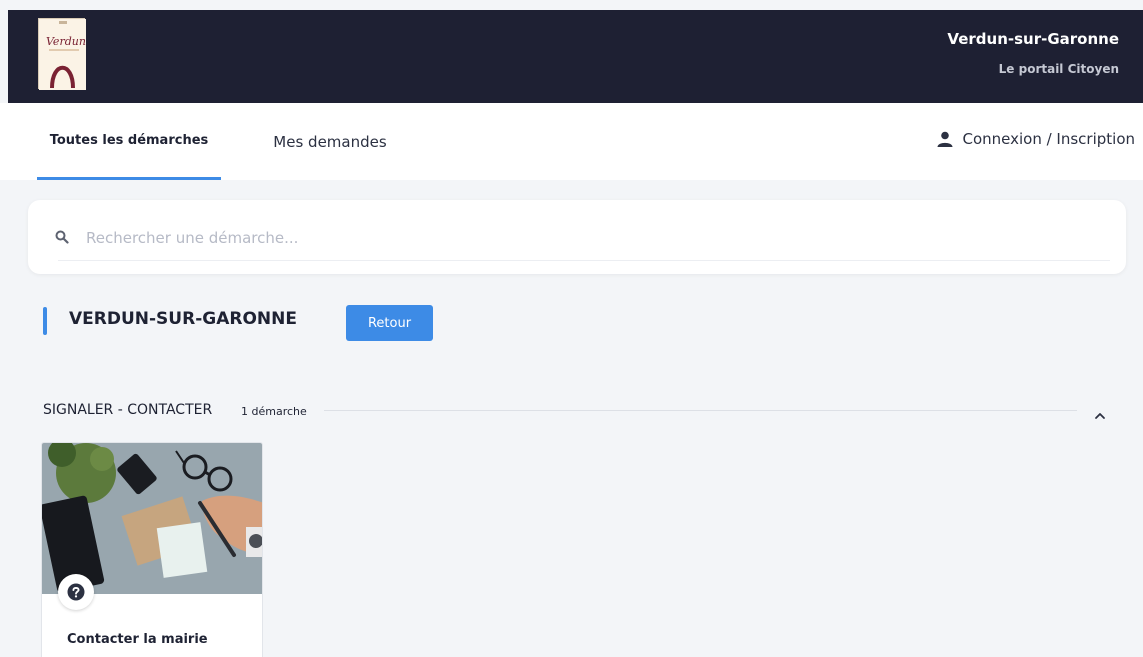  What do you see at coordinates (1048, 139) in the screenshot?
I see `login-label: Connexion / Inscription` at bounding box center [1048, 139].